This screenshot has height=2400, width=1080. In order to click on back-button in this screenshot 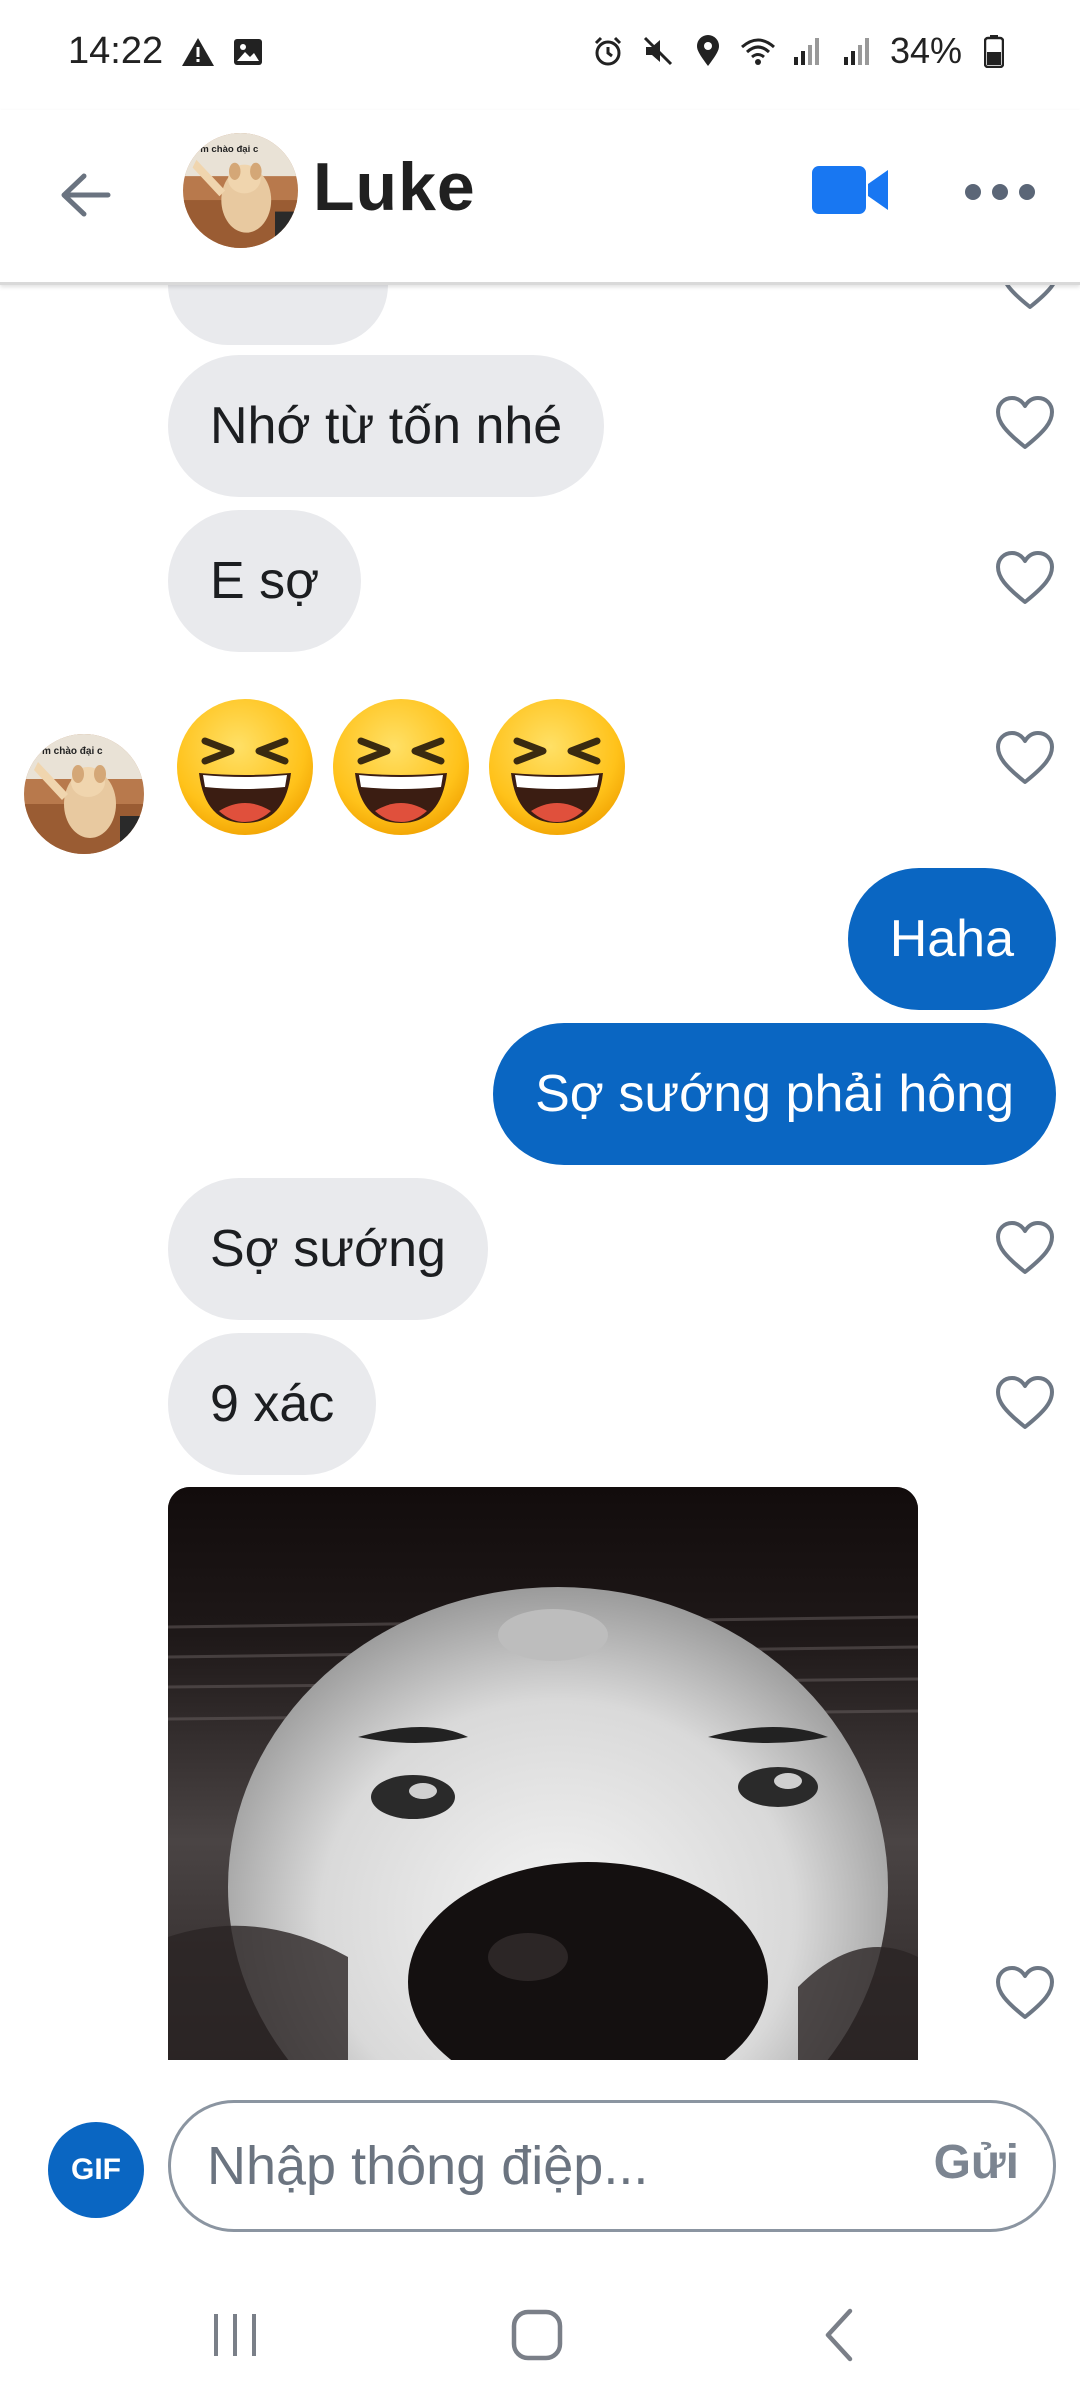, I will do `click(85, 195)`.